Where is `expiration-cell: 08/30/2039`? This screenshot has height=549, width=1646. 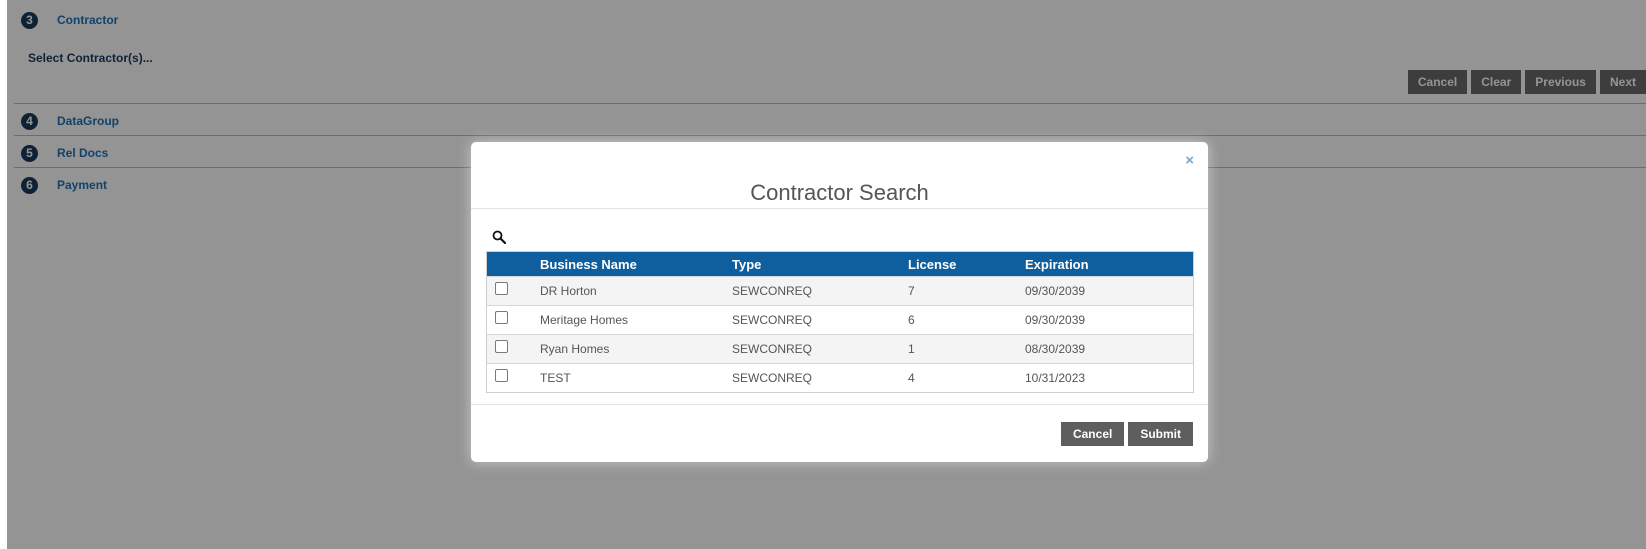
expiration-cell: 08/30/2039 is located at coordinates (1055, 349).